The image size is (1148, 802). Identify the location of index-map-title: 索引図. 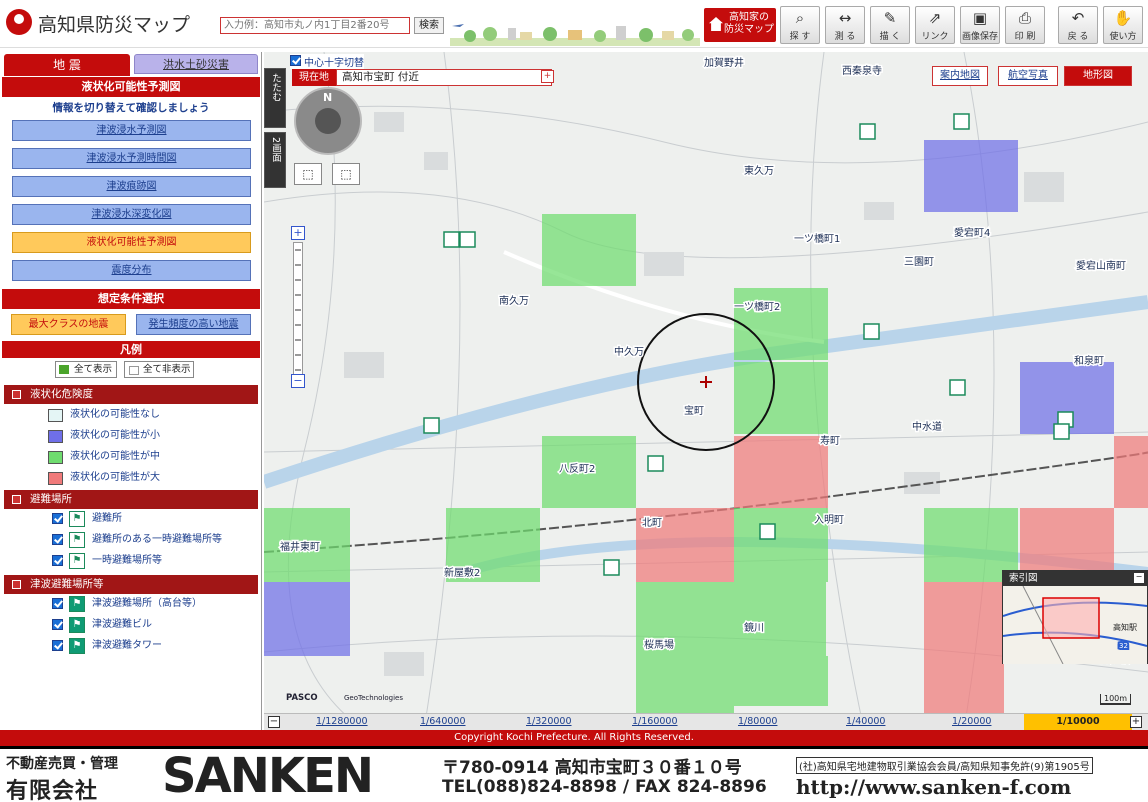
(1075, 578).